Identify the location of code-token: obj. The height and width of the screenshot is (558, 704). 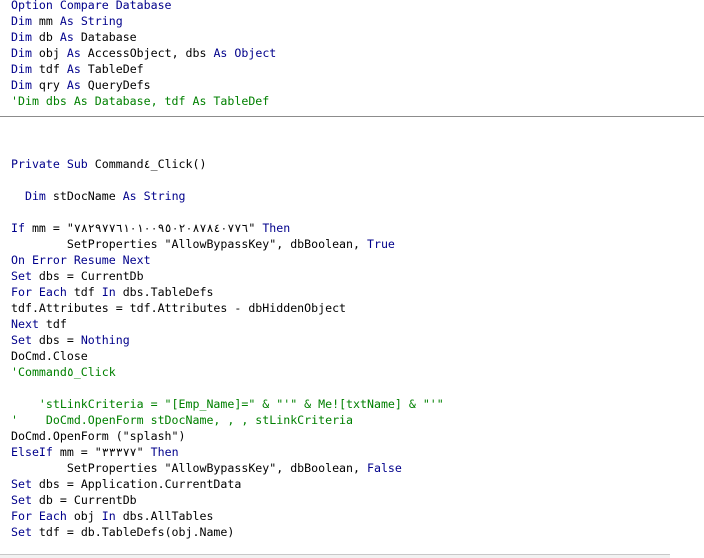
(49, 53).